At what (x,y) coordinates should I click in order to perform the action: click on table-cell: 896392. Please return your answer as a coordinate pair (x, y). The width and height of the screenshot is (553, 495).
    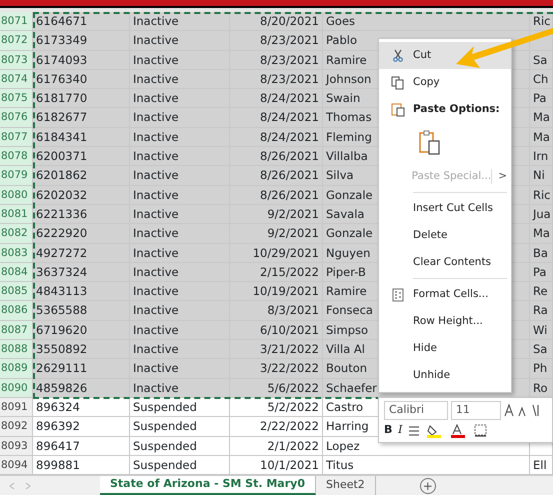
    Looking at the image, I should click on (81, 427).